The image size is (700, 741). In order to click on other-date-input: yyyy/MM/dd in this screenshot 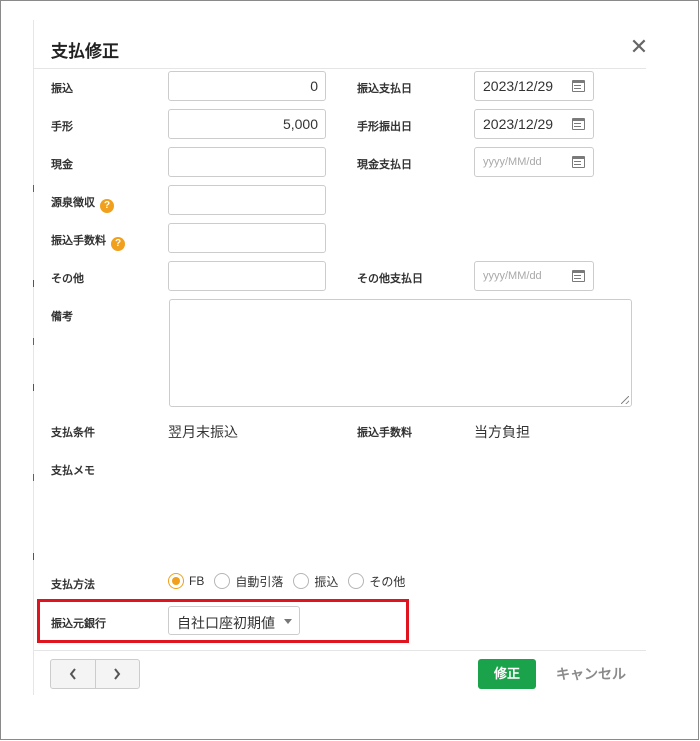, I will do `click(534, 276)`.